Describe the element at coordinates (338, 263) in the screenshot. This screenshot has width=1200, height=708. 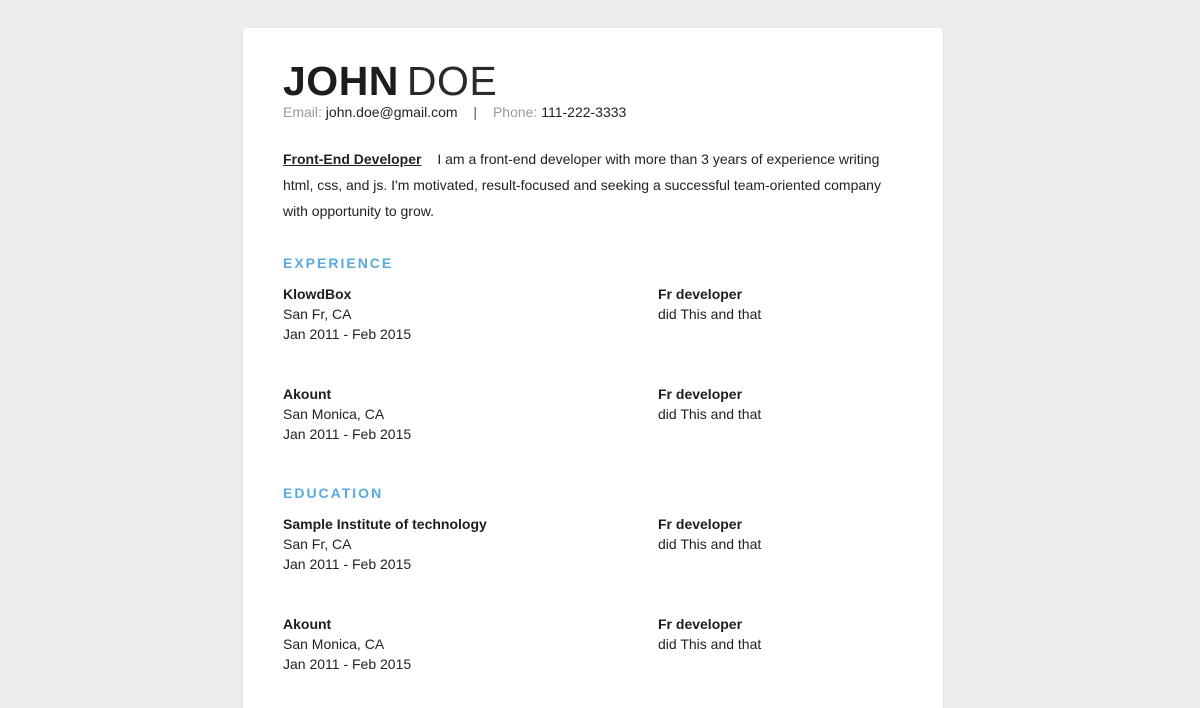
I see `experience-heading: EXPERIENCE` at that location.